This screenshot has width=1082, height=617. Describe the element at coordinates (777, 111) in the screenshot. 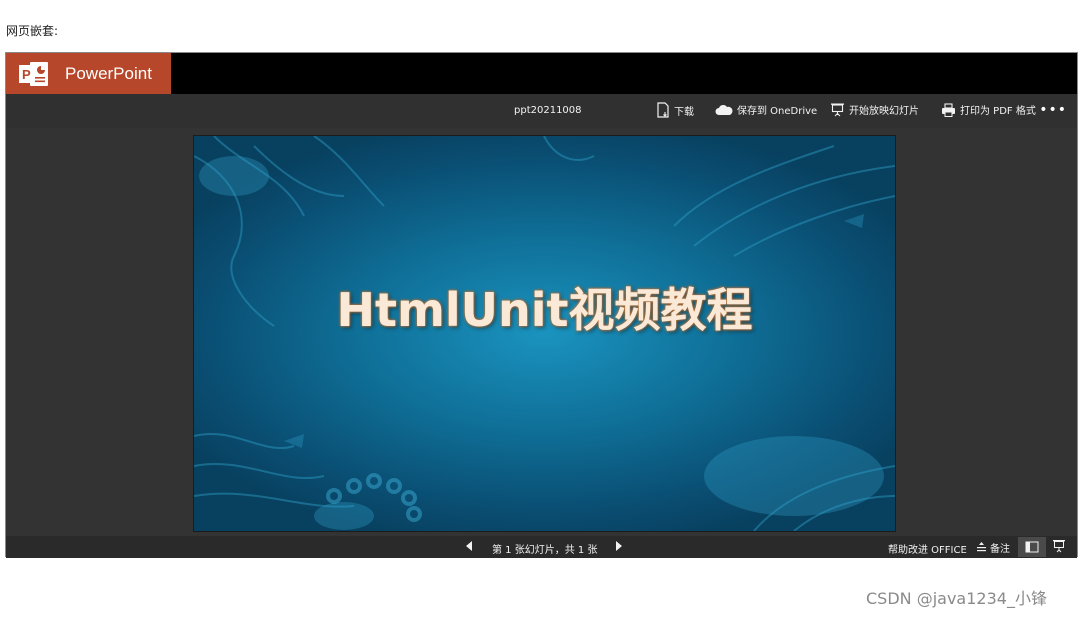

I see `save-label: 保存到 OneDrive` at that location.